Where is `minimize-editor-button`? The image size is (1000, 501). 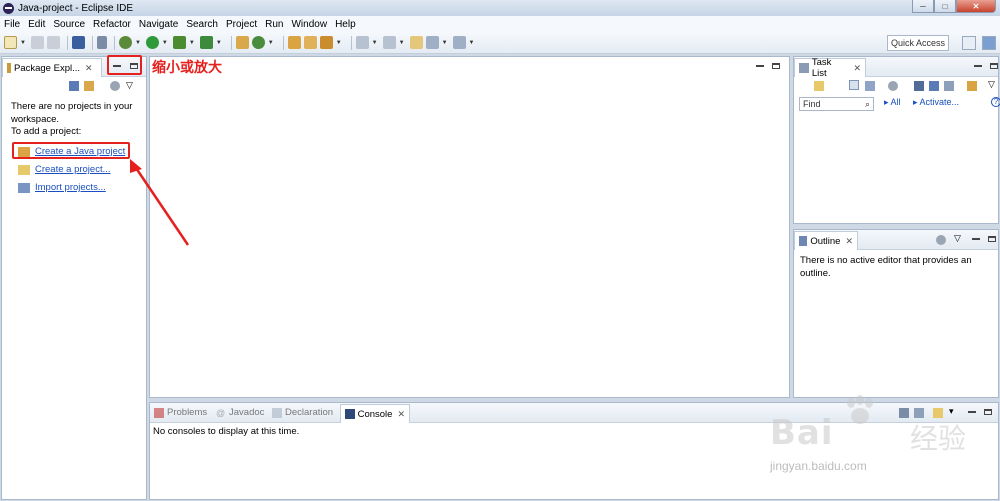 minimize-editor-button is located at coordinates (760, 66).